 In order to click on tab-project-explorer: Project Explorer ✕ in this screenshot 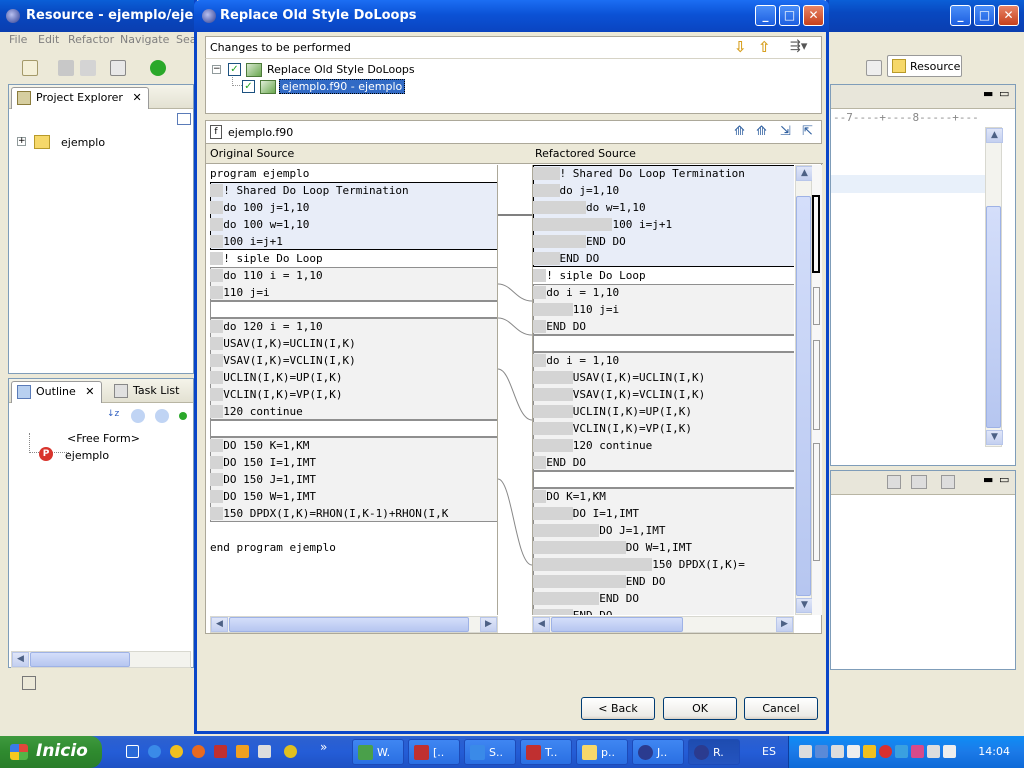, I will do `click(80, 98)`.